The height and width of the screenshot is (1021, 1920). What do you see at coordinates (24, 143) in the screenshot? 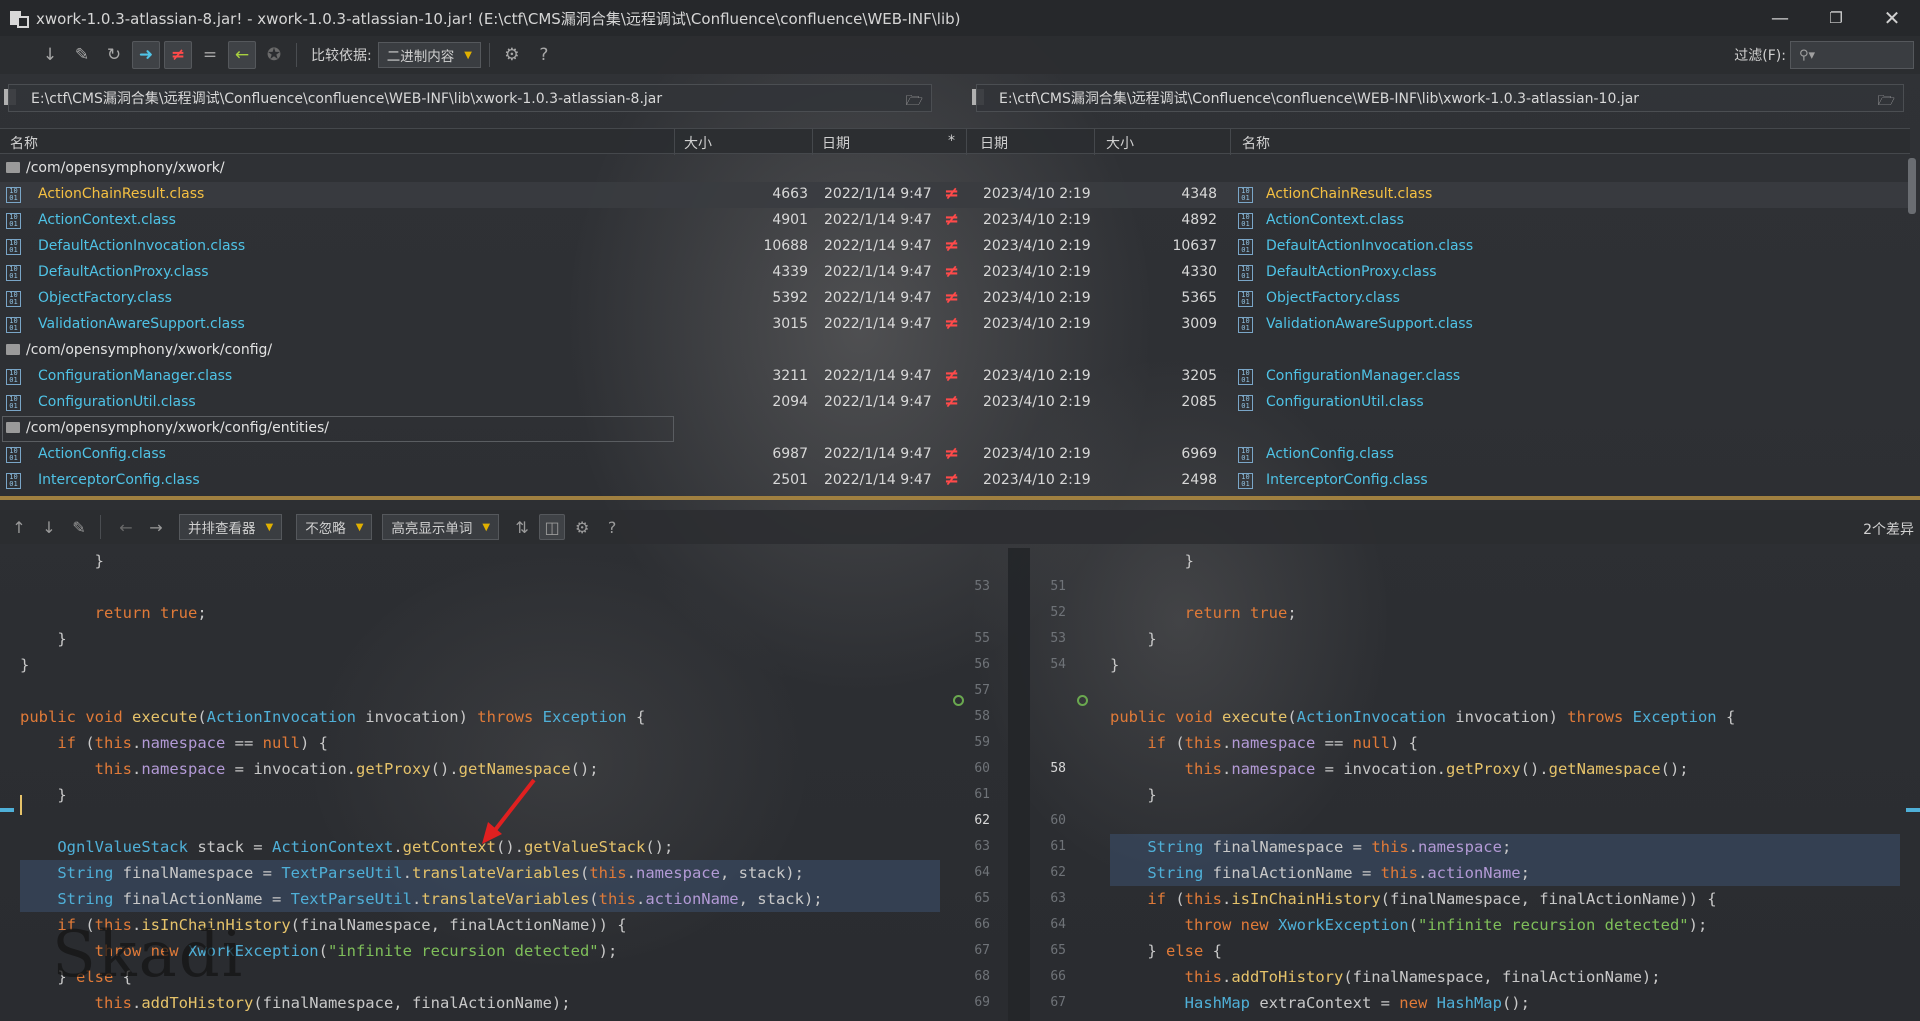
I see `col-name-left: 名称` at bounding box center [24, 143].